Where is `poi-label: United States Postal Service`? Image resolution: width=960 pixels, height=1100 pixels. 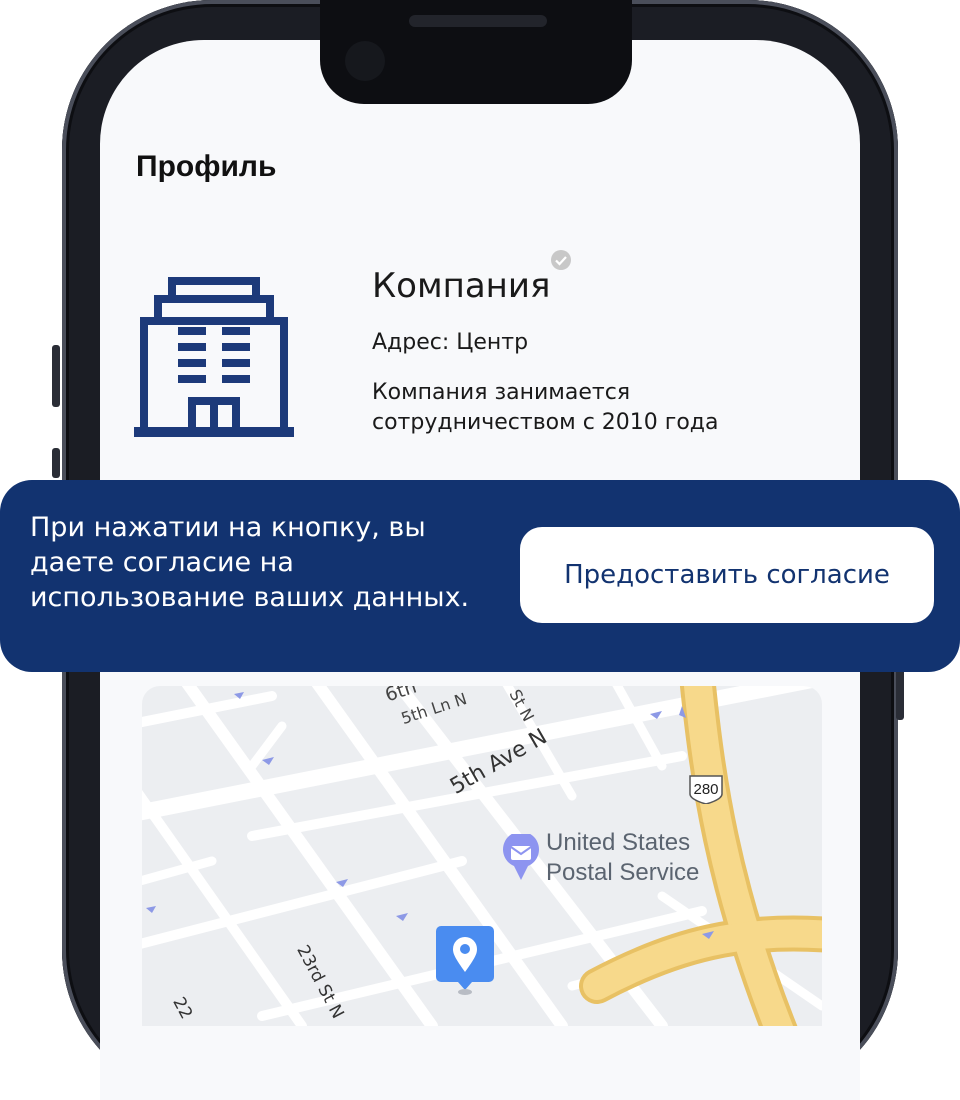
poi-label: United States Postal Service is located at coordinates (622, 858).